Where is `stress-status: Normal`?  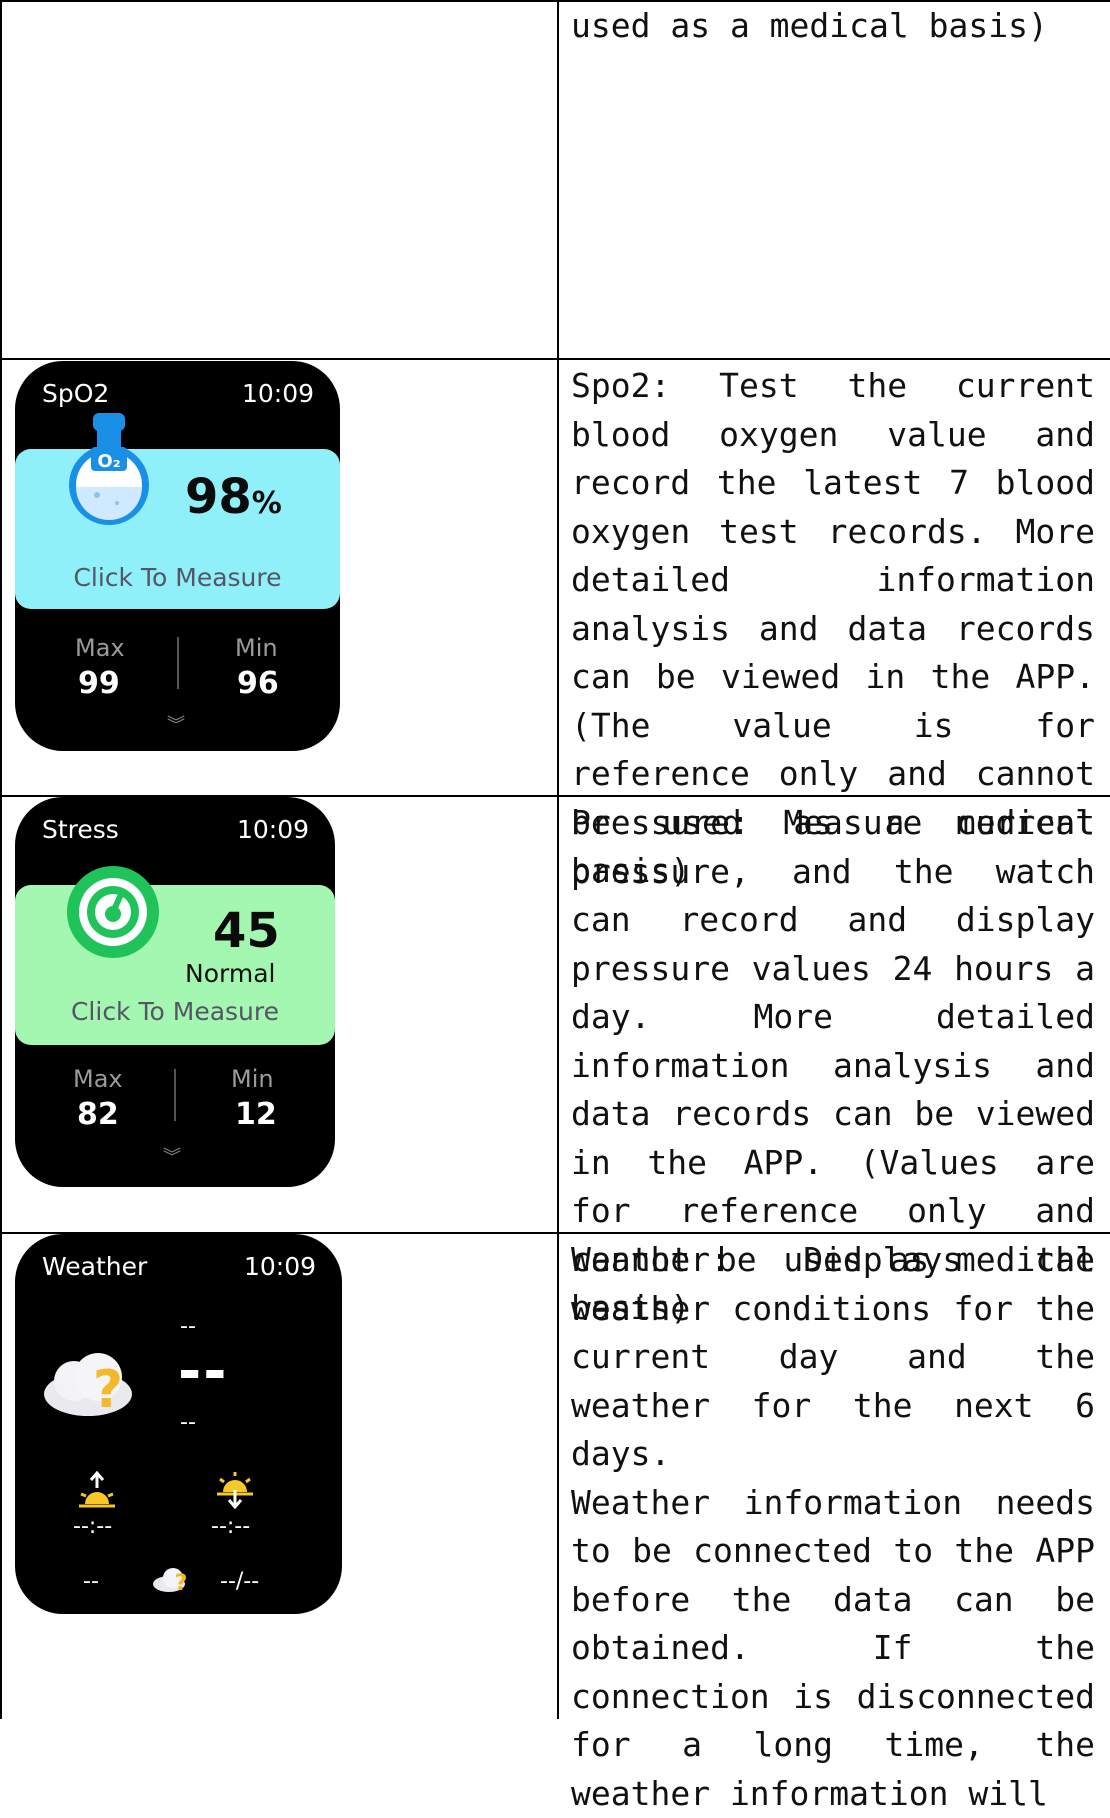
stress-status: Normal is located at coordinates (230, 973).